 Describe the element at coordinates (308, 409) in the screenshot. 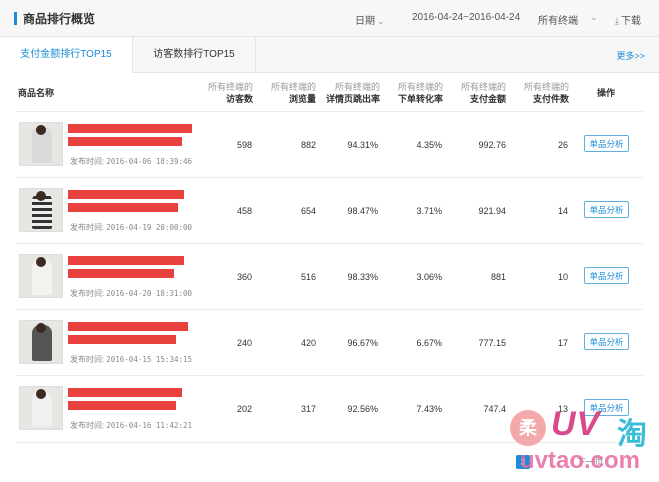

I see `pageviews-value: 317` at that location.